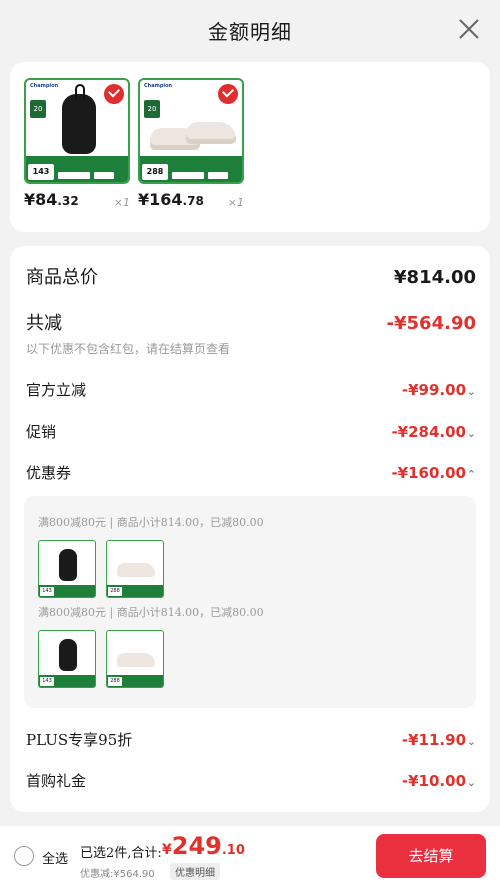  What do you see at coordinates (24, 856) in the screenshot?
I see `select-all-radio` at bounding box center [24, 856].